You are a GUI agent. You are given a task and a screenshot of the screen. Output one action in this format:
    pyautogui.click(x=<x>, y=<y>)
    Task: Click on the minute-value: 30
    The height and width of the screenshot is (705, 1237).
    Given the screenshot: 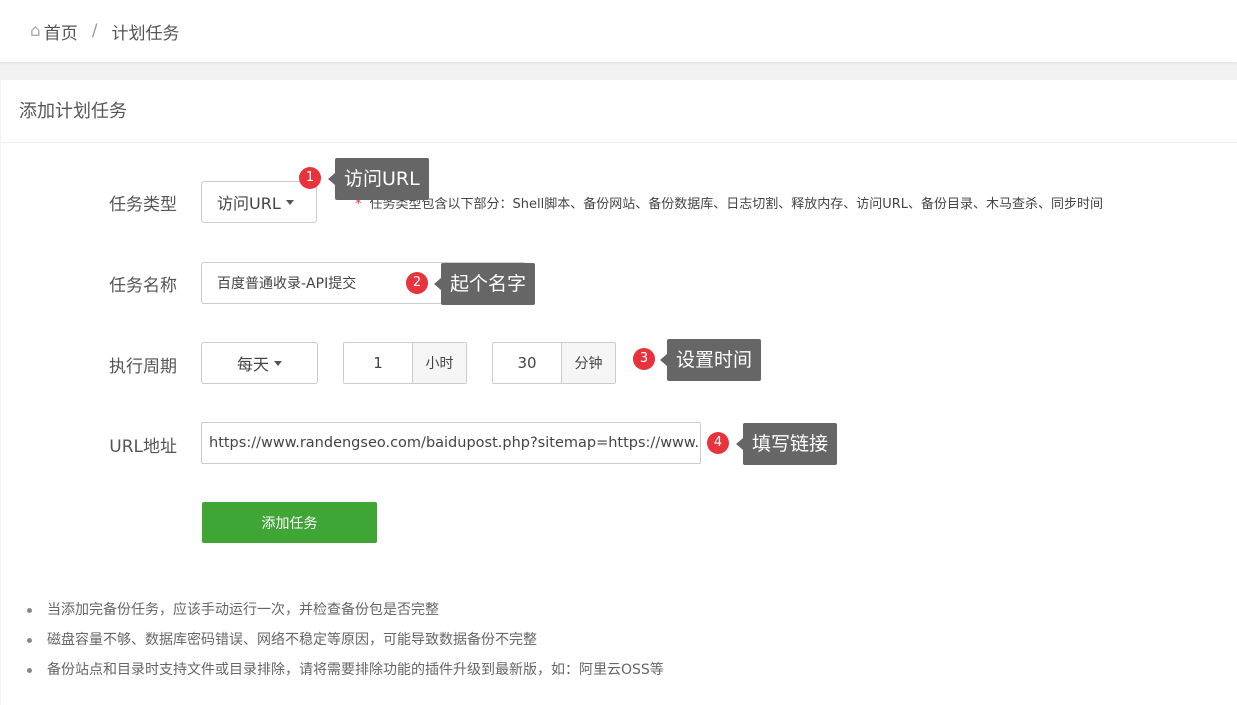 What is the action you would take?
    pyautogui.click(x=527, y=363)
    